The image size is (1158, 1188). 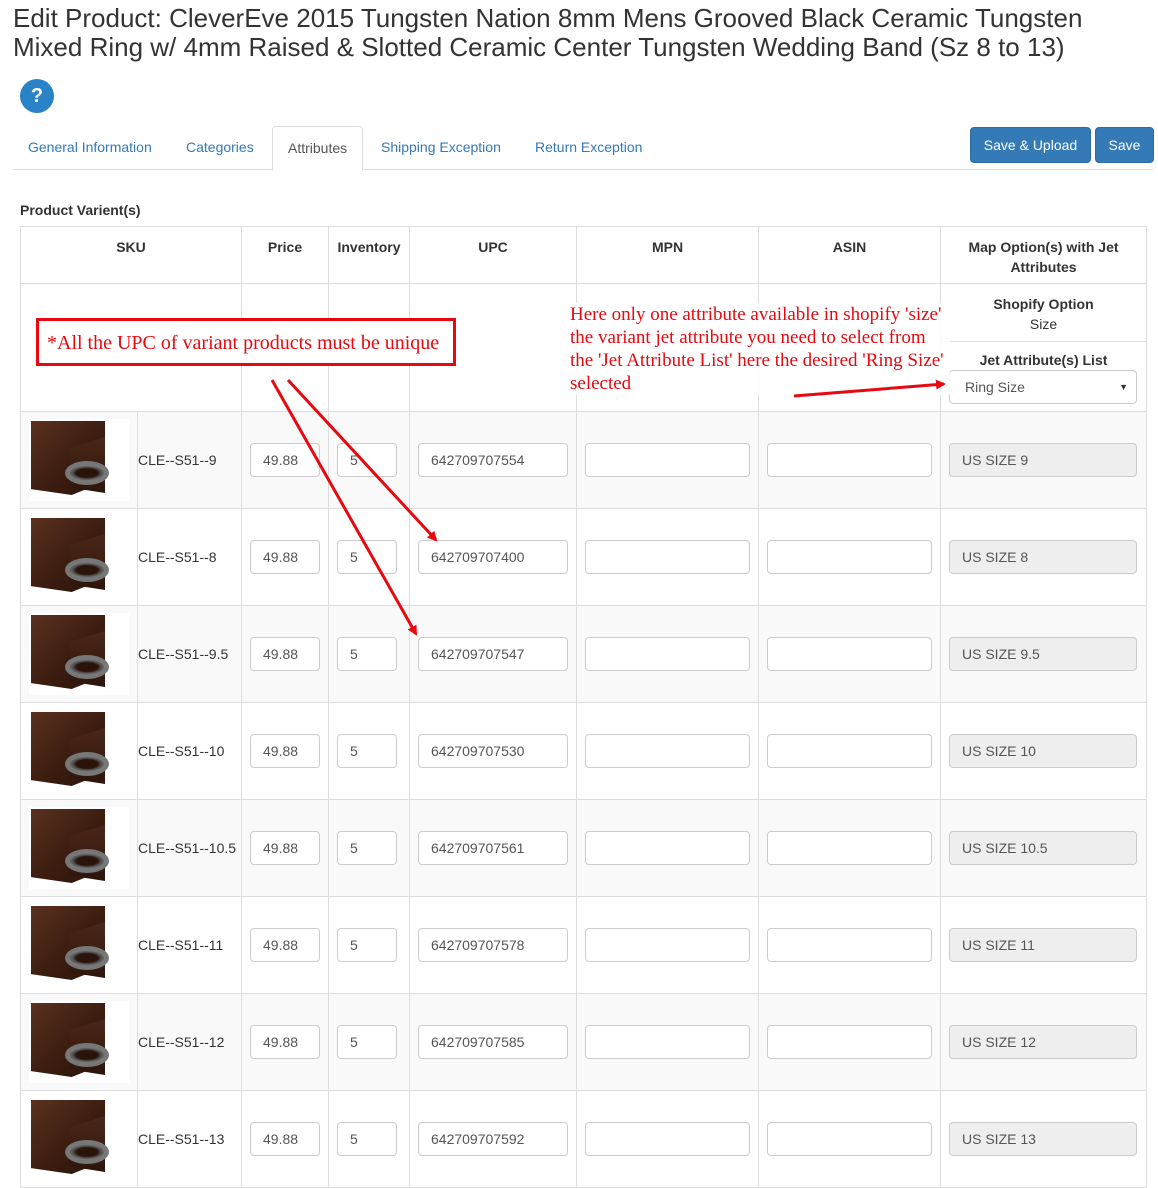 What do you see at coordinates (608, 507) in the screenshot?
I see `annotation-arrows` at bounding box center [608, 507].